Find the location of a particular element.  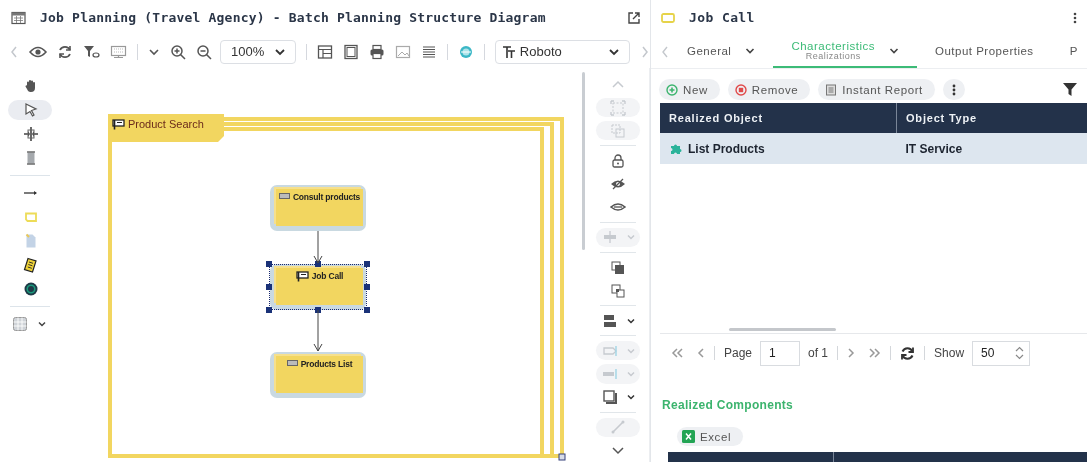

lock-icon is located at coordinates (618, 161).